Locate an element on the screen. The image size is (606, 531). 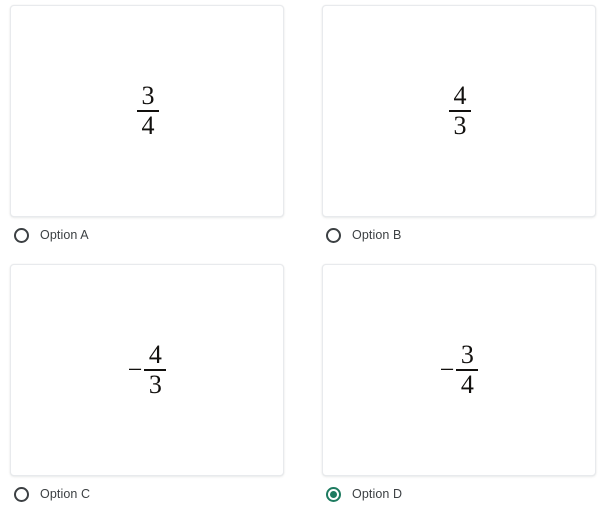
fraction-a: 3 4 is located at coordinates (147, 110).